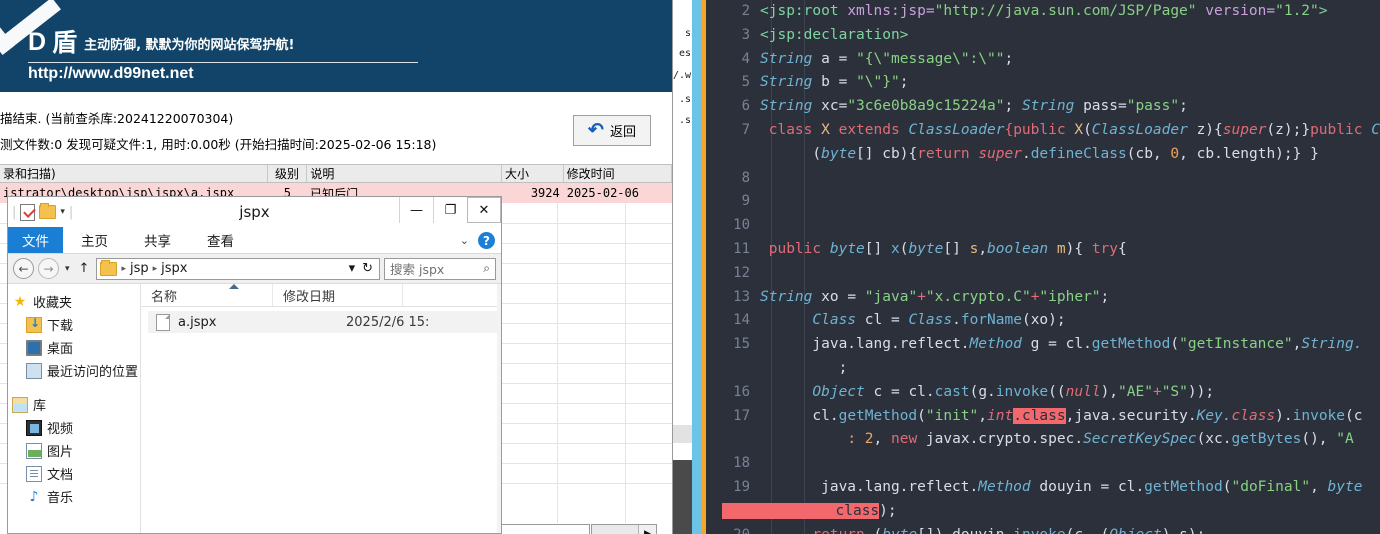 The image size is (1380, 534). I want to click on breadcrumb-segment-jspx: jspx, so click(174, 268).